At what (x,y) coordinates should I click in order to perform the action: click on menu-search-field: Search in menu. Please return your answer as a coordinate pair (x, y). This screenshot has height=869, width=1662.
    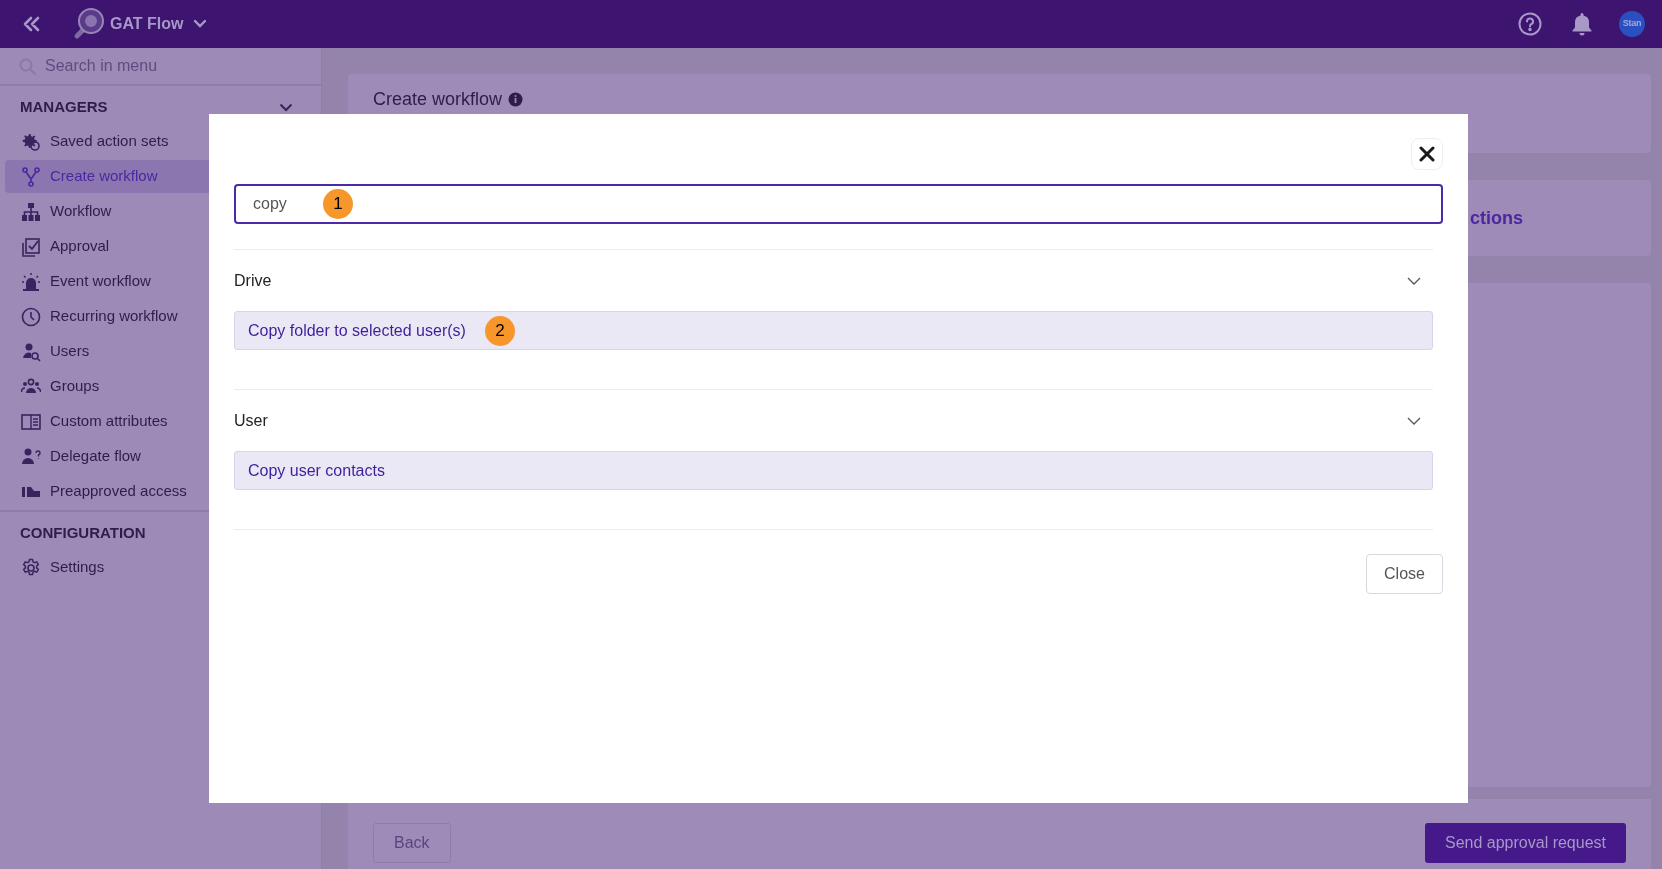
    Looking at the image, I should click on (170, 66).